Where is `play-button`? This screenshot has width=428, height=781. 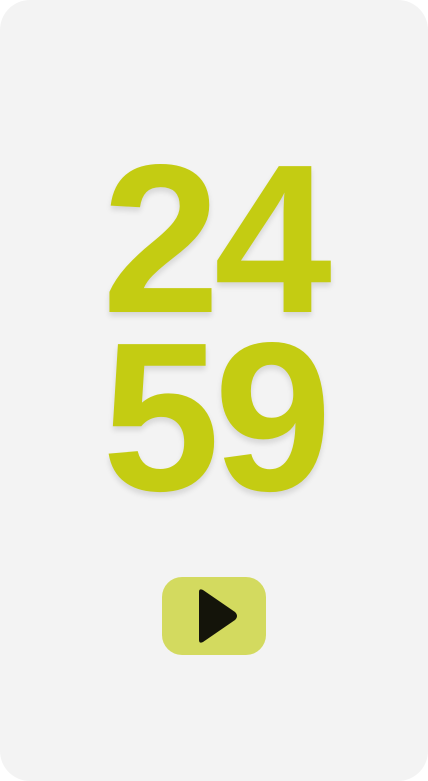
play-button is located at coordinates (214, 616).